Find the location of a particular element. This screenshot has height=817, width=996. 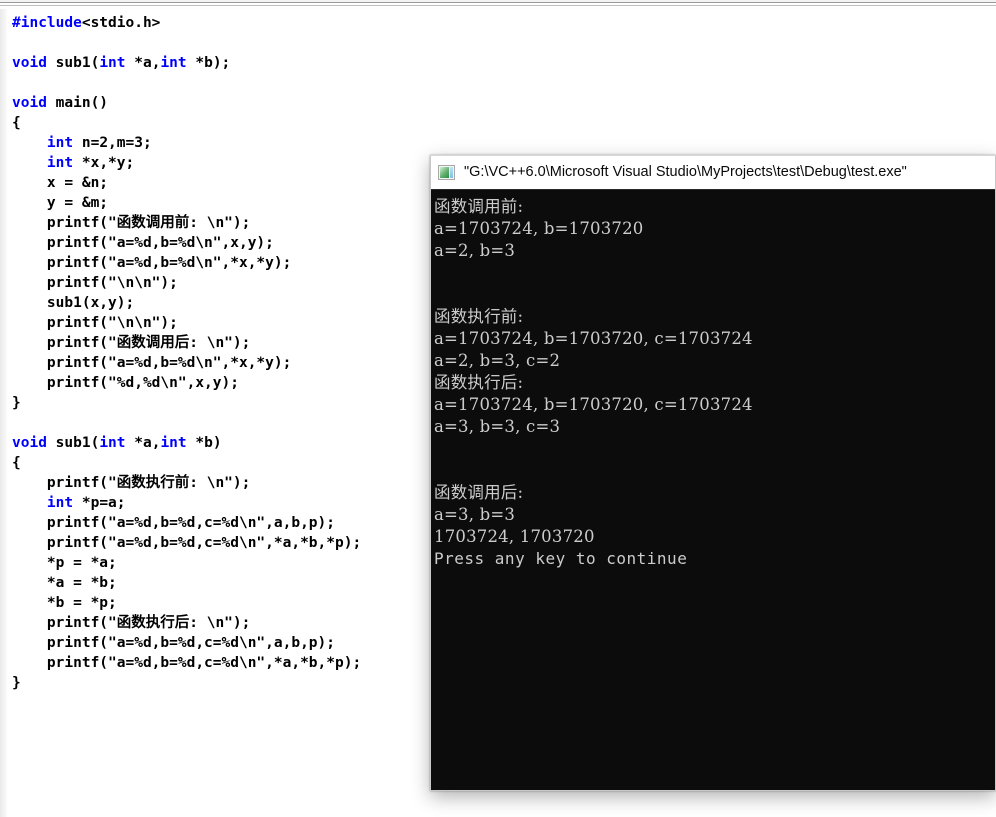

code-text: *b) is located at coordinates (204, 443).